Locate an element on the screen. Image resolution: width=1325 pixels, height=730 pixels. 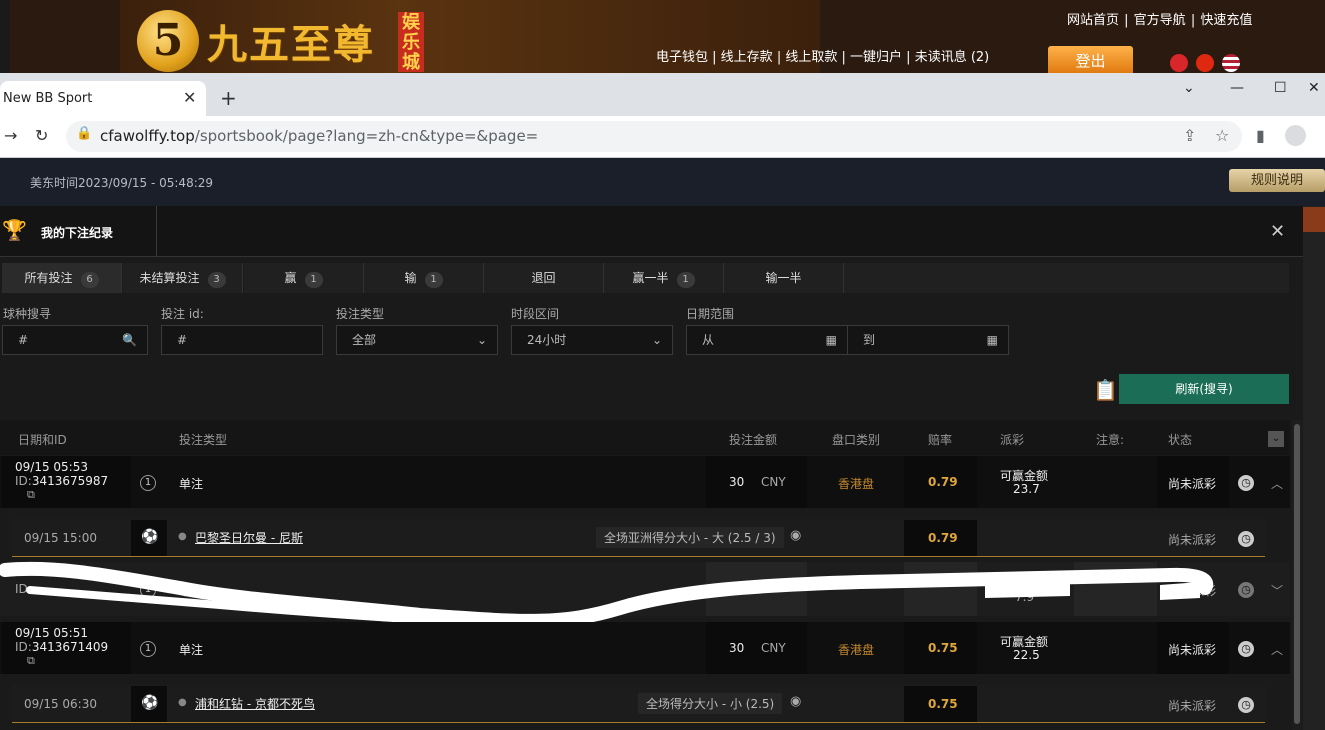
search-icon: 🔍 is located at coordinates (129, 340).